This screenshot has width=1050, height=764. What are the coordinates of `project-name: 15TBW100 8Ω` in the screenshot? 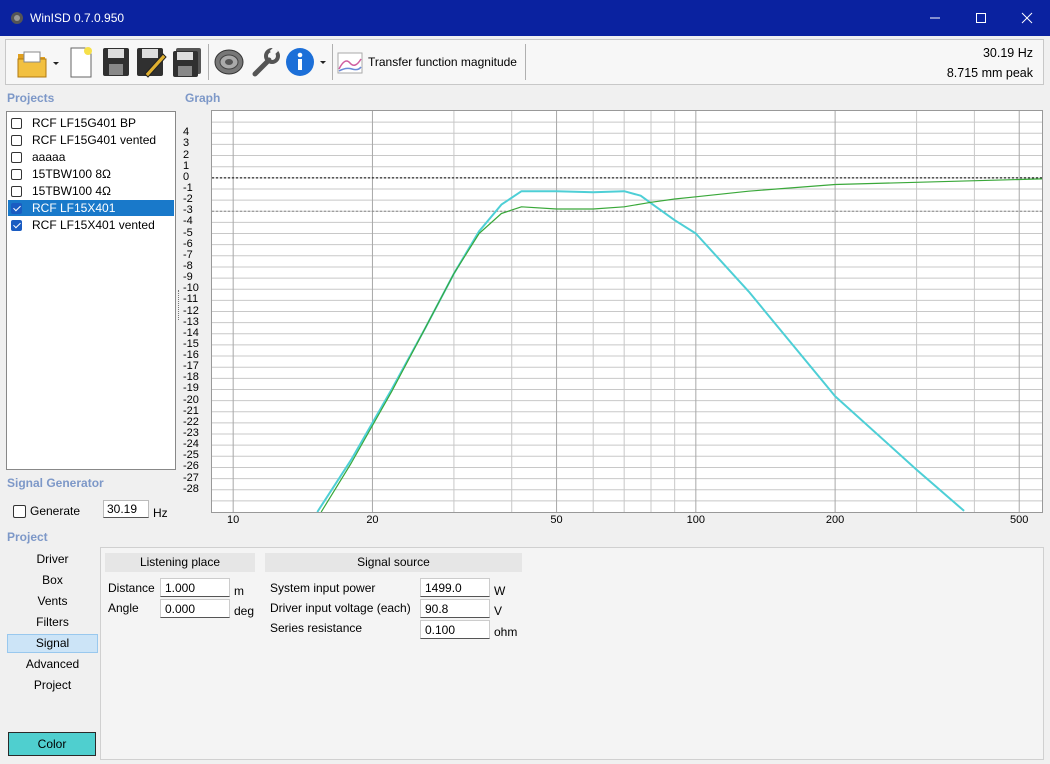 It's located at (72, 174).